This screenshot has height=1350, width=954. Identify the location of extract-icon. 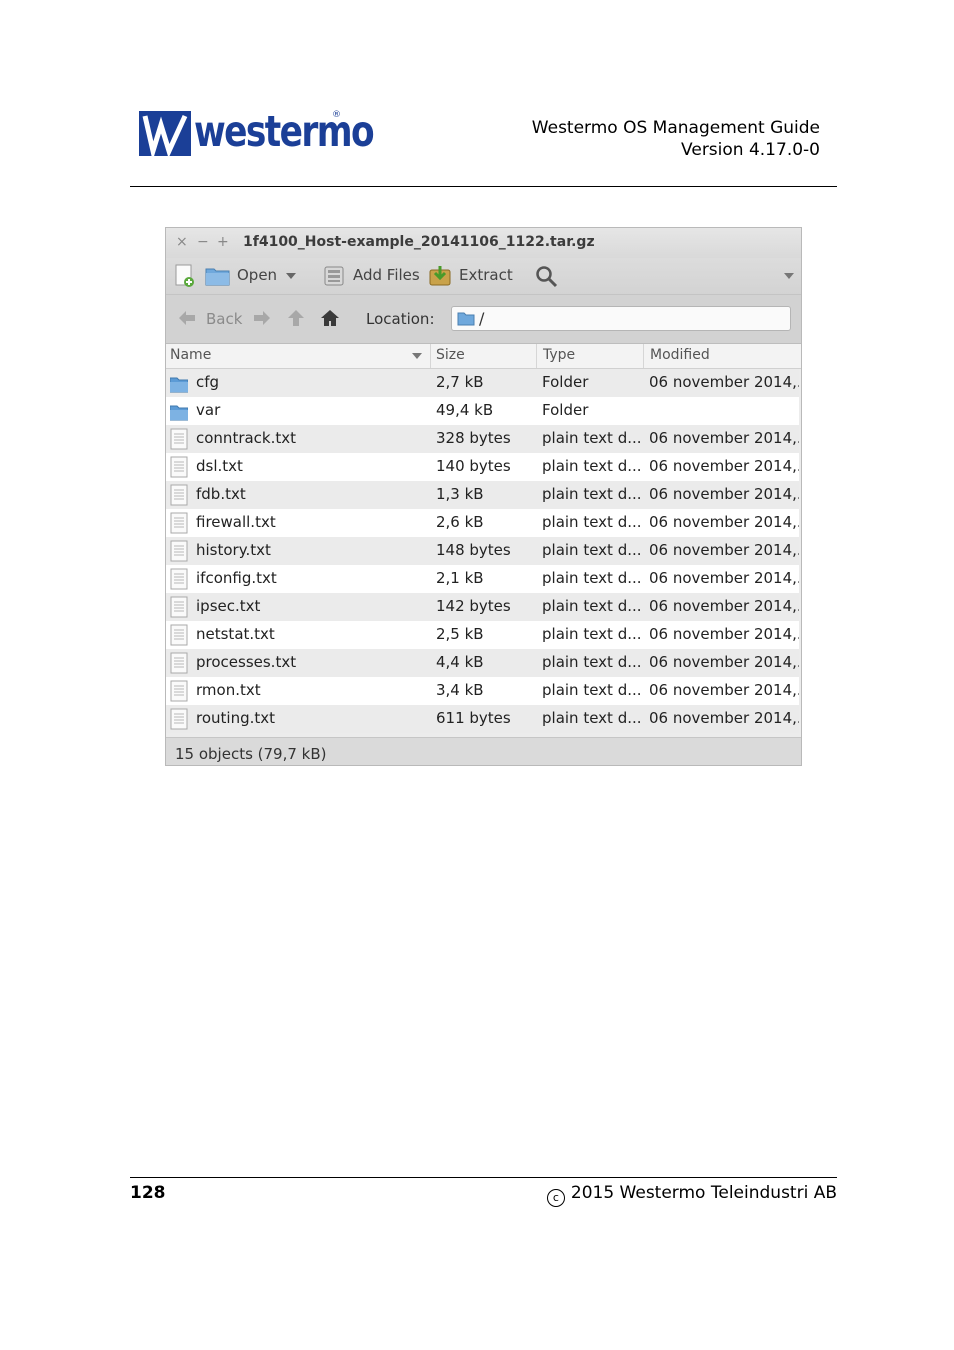
(440, 276).